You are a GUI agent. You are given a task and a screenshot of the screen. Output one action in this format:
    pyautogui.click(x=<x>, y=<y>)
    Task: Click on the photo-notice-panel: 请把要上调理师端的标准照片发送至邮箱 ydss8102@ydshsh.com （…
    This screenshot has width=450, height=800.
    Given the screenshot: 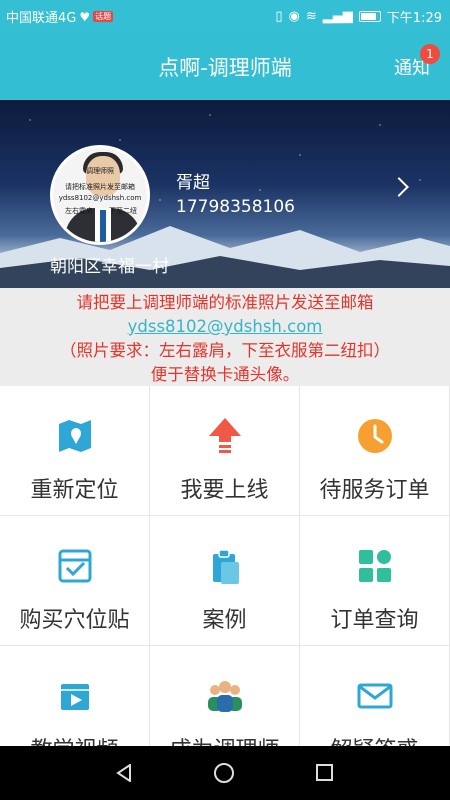 What is the action you would take?
    pyautogui.click(x=225, y=337)
    